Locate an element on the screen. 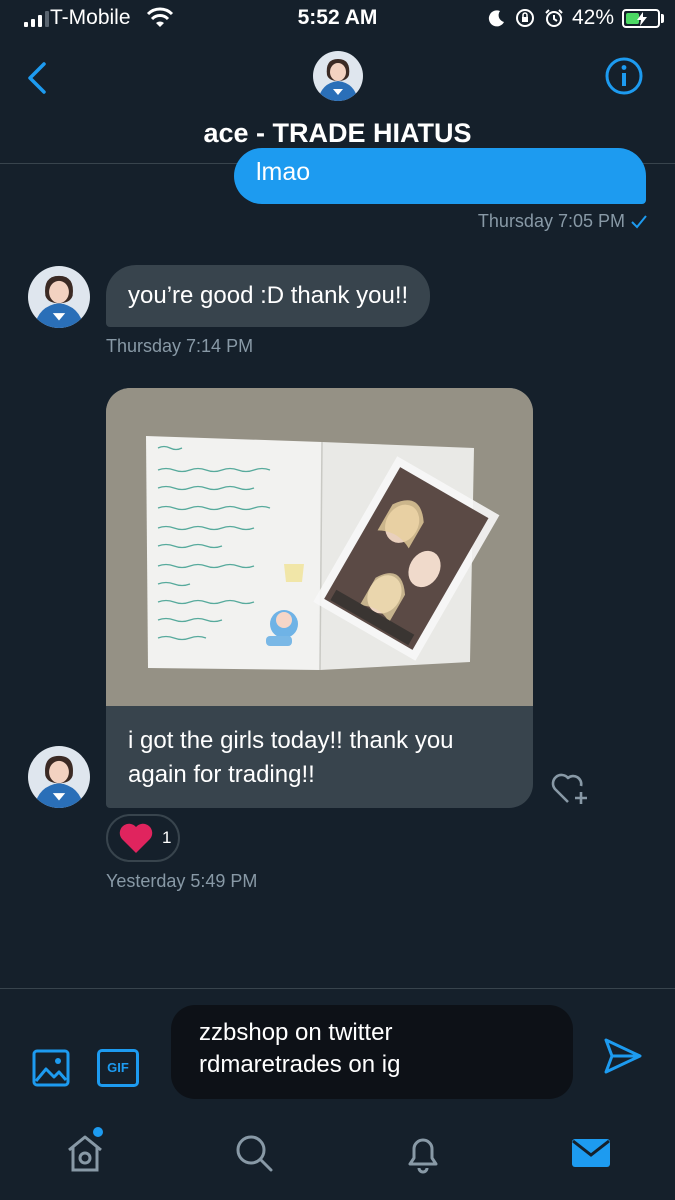  message-meta: Thursday 7:05 PM is located at coordinates (562, 221).